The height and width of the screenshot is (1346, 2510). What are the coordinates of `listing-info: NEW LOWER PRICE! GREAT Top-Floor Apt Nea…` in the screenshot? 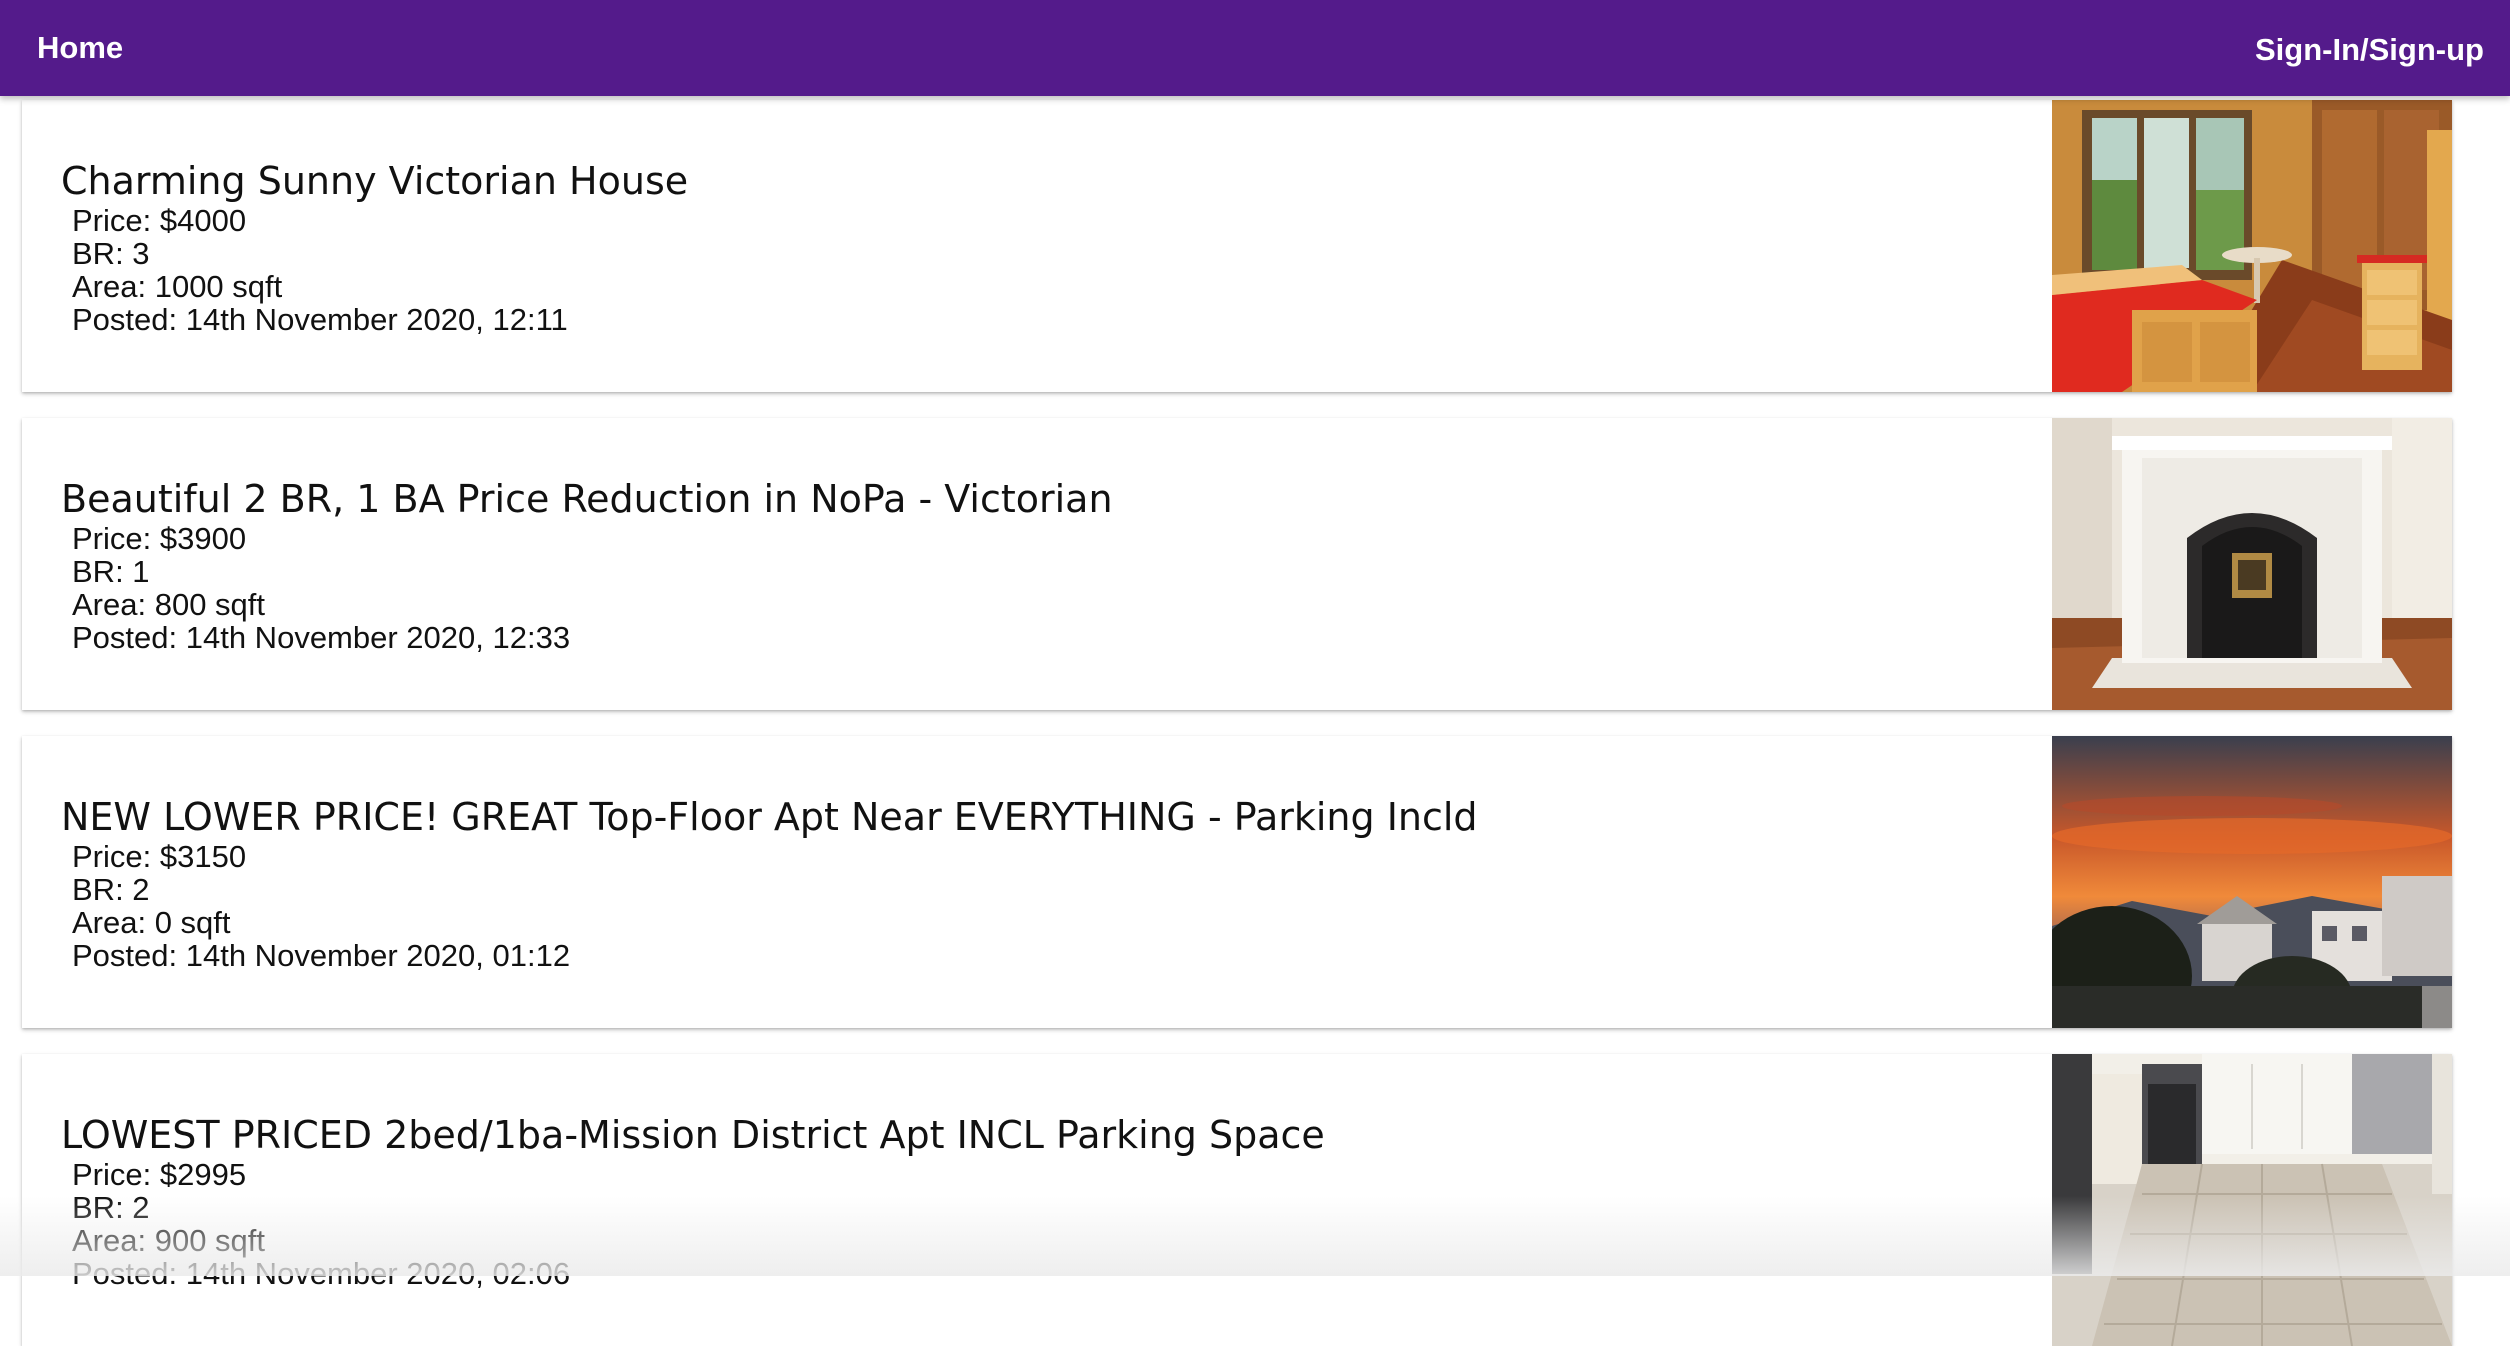 It's located at (769, 883).